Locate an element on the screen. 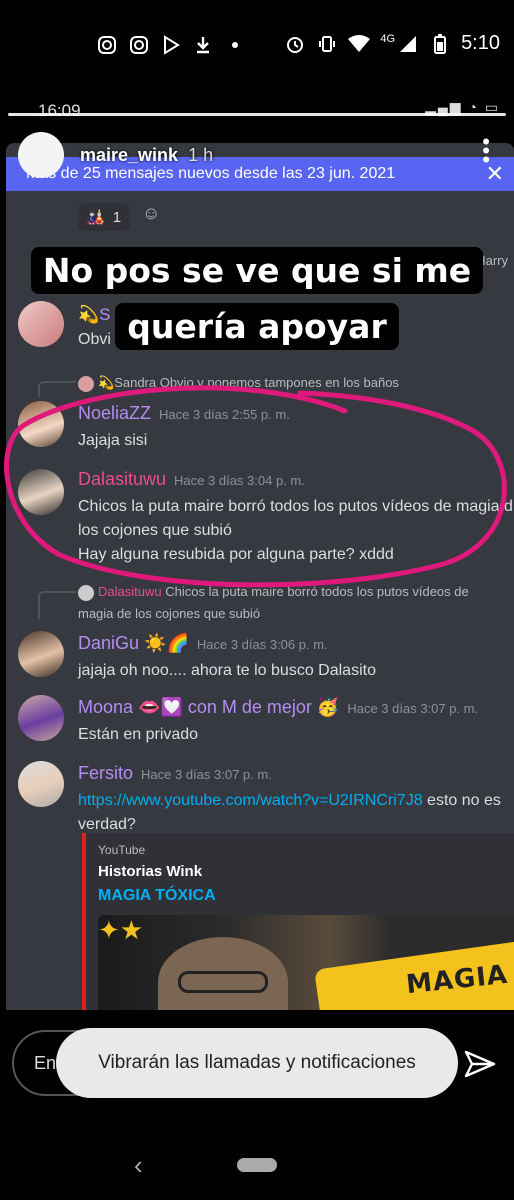 Image resolution: width=514 pixels, height=1200 pixels. wifi-icon is located at coordinates (359, 44).